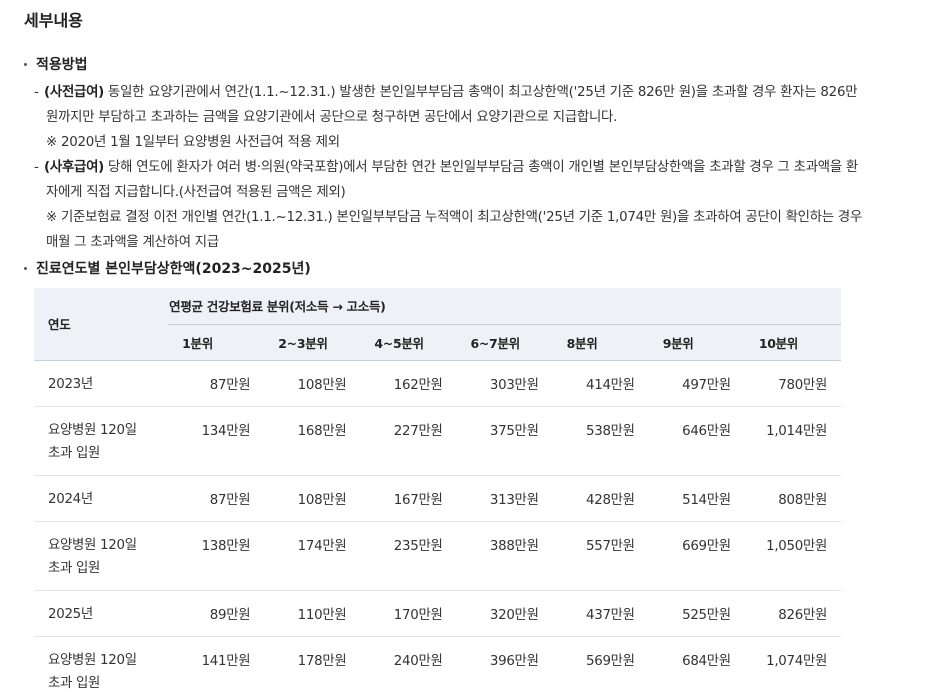 This screenshot has height=696, width=941. What do you see at coordinates (504, 342) in the screenshot?
I see `column-header: 6~7분위` at bounding box center [504, 342].